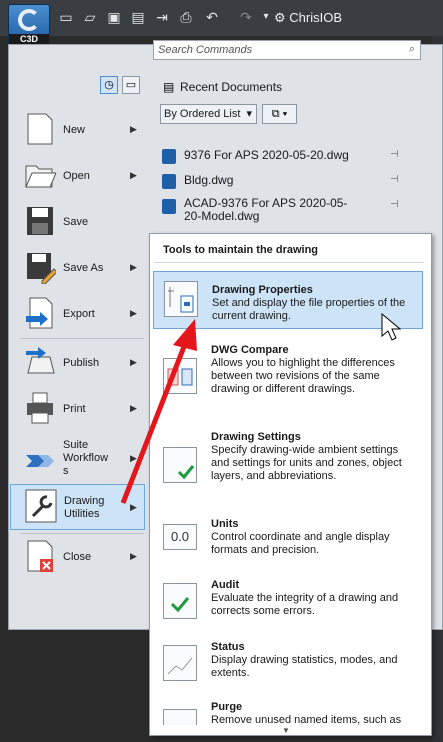 The width and height of the screenshot is (443, 742). What do you see at coordinates (180, 663) in the screenshot?
I see `status-icon` at bounding box center [180, 663].